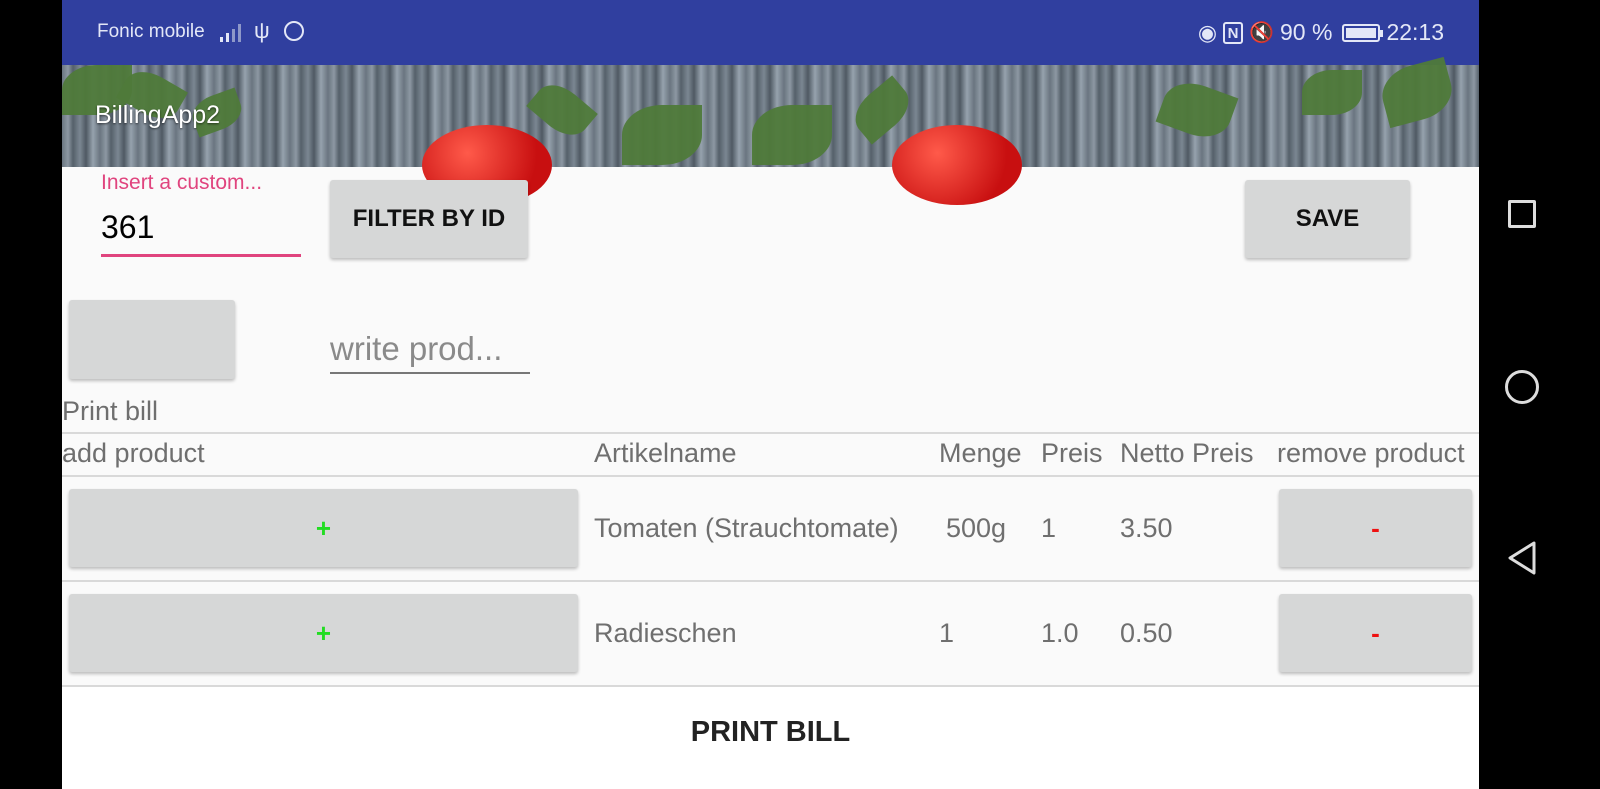 The width and height of the screenshot is (1600, 789). Describe the element at coordinates (151, 31) in the screenshot. I see `carrier-name: Fonic mobile` at that location.